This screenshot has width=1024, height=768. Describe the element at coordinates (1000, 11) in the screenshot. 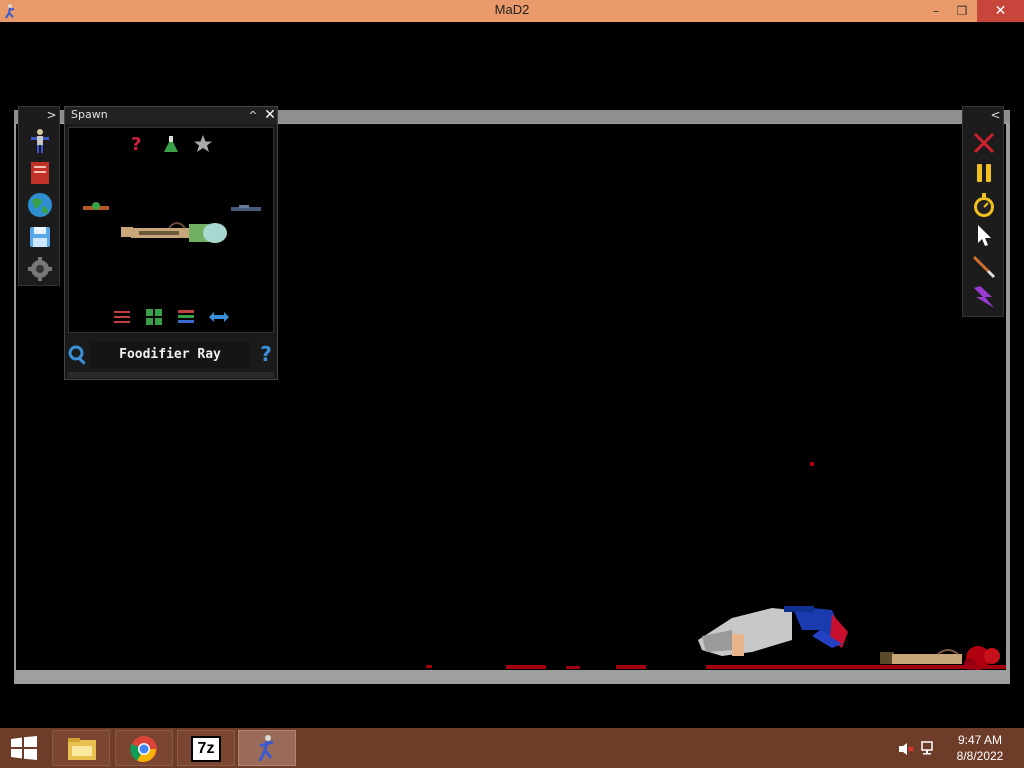

I see `close-button: ✕` at that location.